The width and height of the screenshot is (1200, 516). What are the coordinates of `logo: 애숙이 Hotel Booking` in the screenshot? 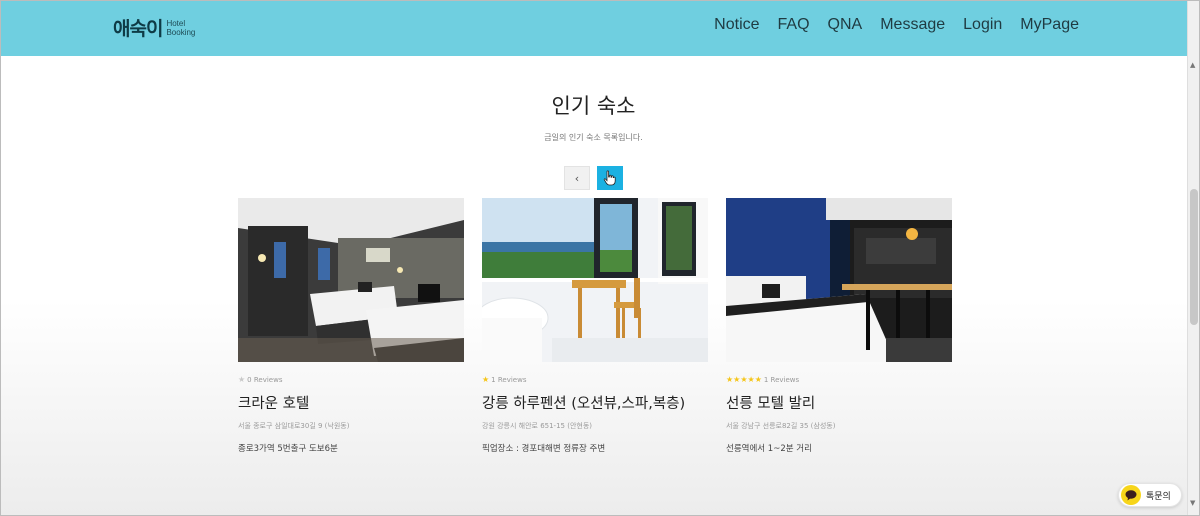 It's located at (159, 27).